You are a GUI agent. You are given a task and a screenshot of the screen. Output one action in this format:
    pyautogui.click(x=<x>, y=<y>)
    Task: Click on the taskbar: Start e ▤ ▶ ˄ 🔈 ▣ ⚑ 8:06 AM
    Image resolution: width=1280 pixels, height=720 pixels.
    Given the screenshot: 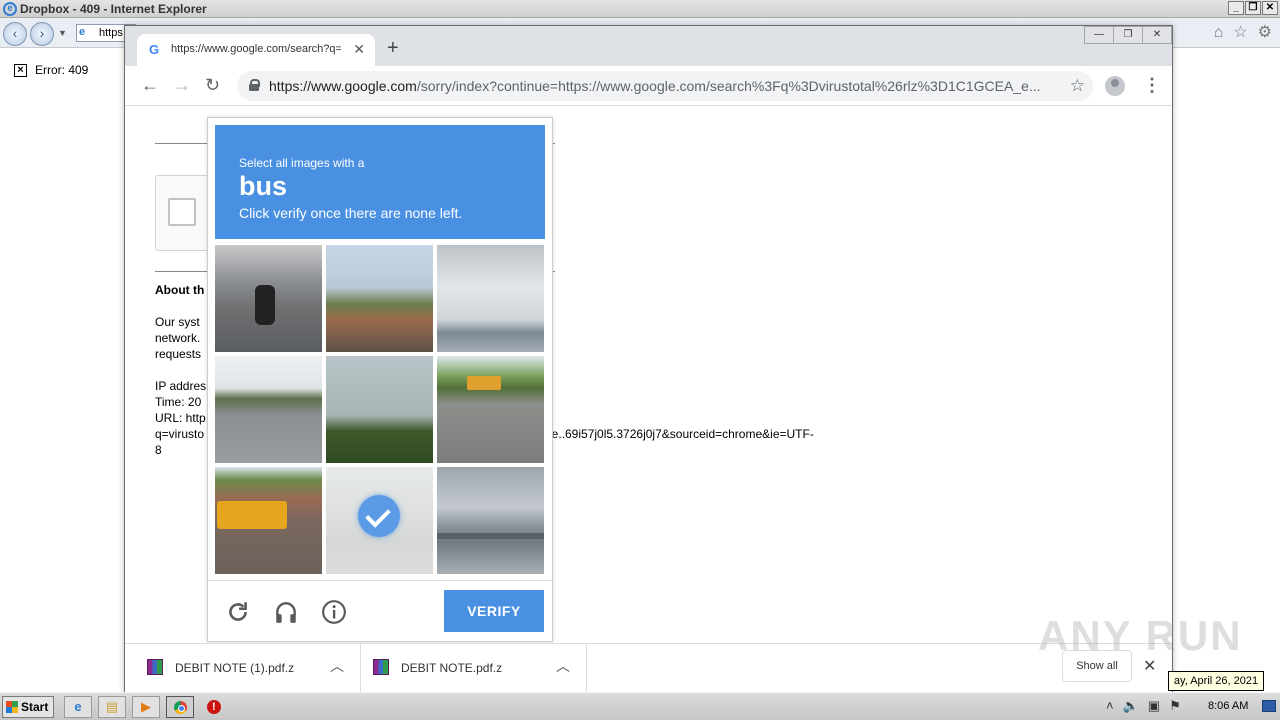 What is the action you would take?
    pyautogui.click(x=640, y=706)
    